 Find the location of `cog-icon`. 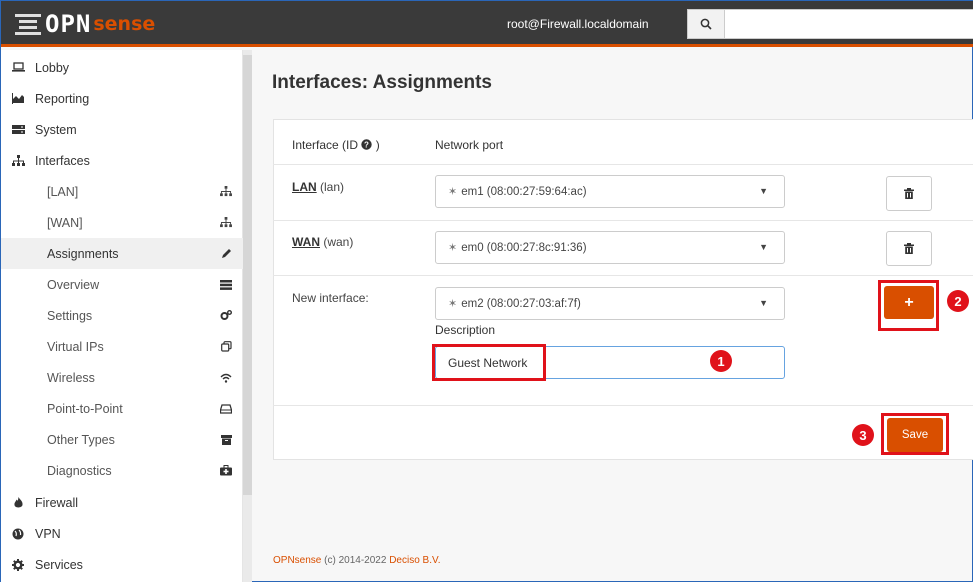

cog-icon is located at coordinates (18, 564).